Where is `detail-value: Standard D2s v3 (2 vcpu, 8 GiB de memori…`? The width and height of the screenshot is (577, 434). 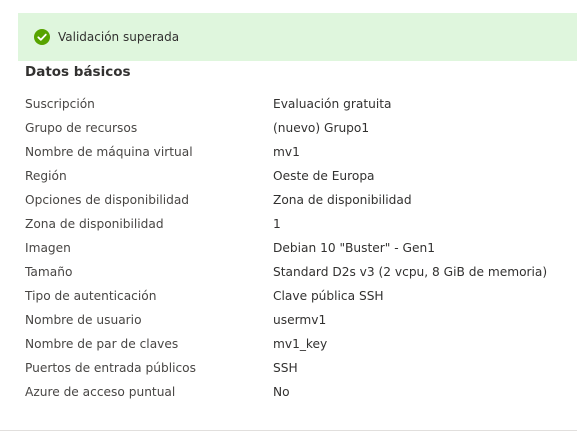 detail-value: Standard D2s v3 (2 vcpu, 8 GiB de memori… is located at coordinates (410, 272).